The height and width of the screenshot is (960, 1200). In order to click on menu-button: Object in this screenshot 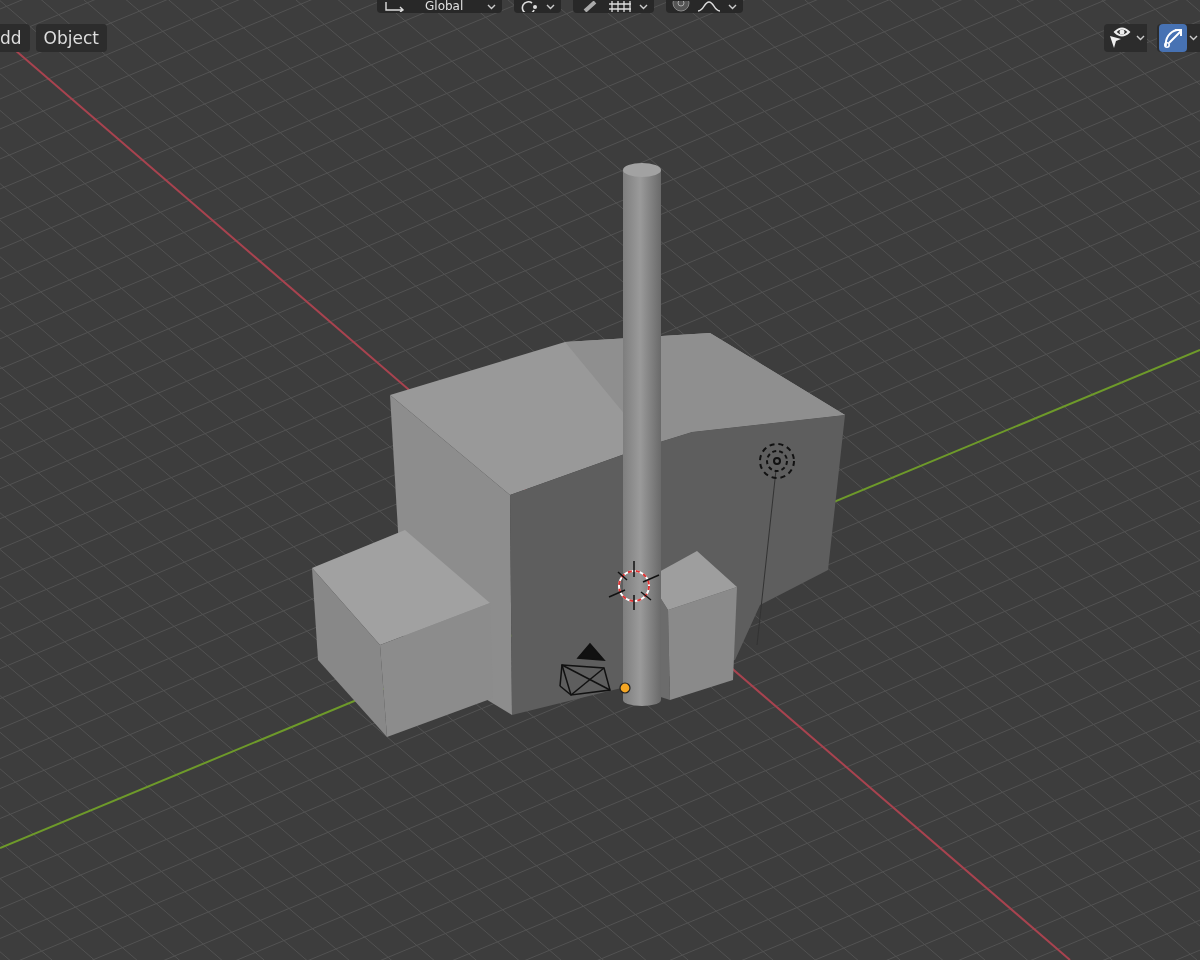, I will do `click(71, 38)`.